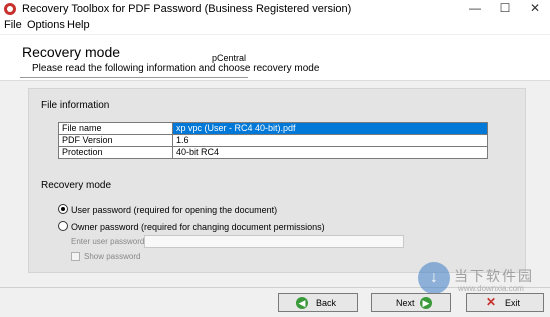  I want to click on pdf-version-key: PDF Version, so click(115, 140).